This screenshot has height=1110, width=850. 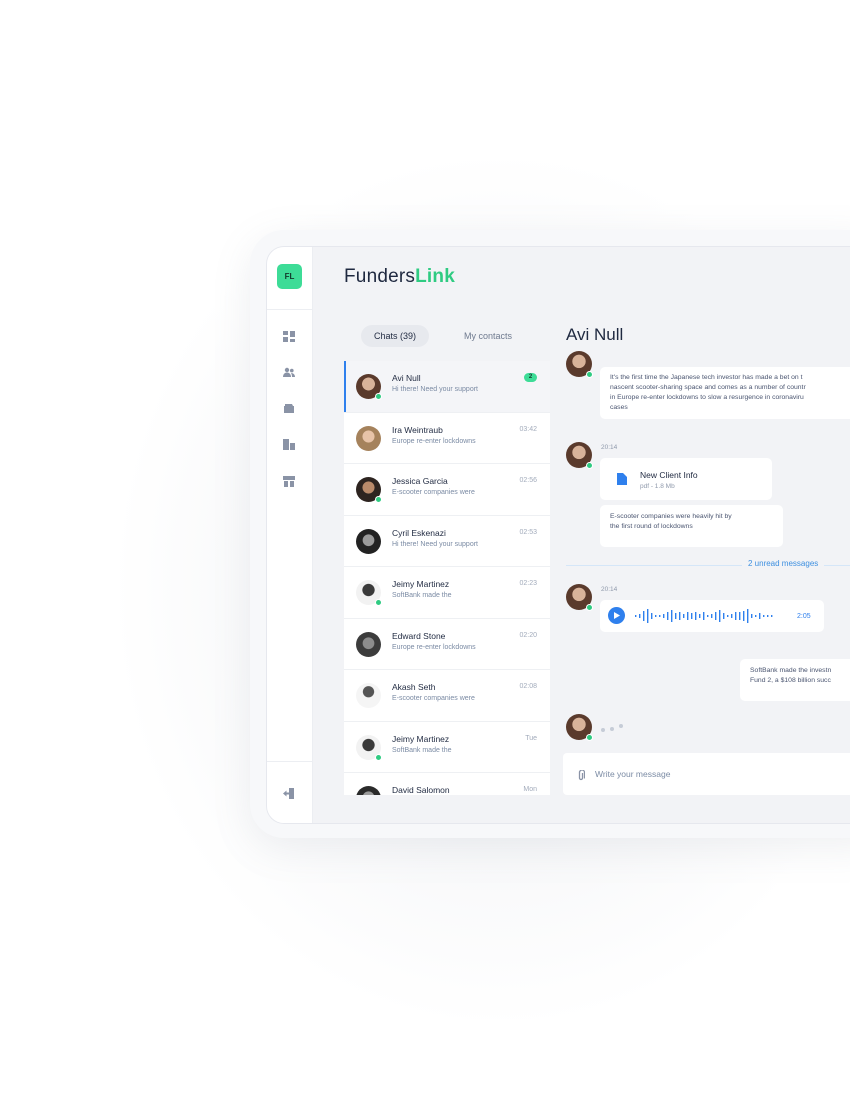 I want to click on chat-time: 03:42, so click(x=528, y=429).